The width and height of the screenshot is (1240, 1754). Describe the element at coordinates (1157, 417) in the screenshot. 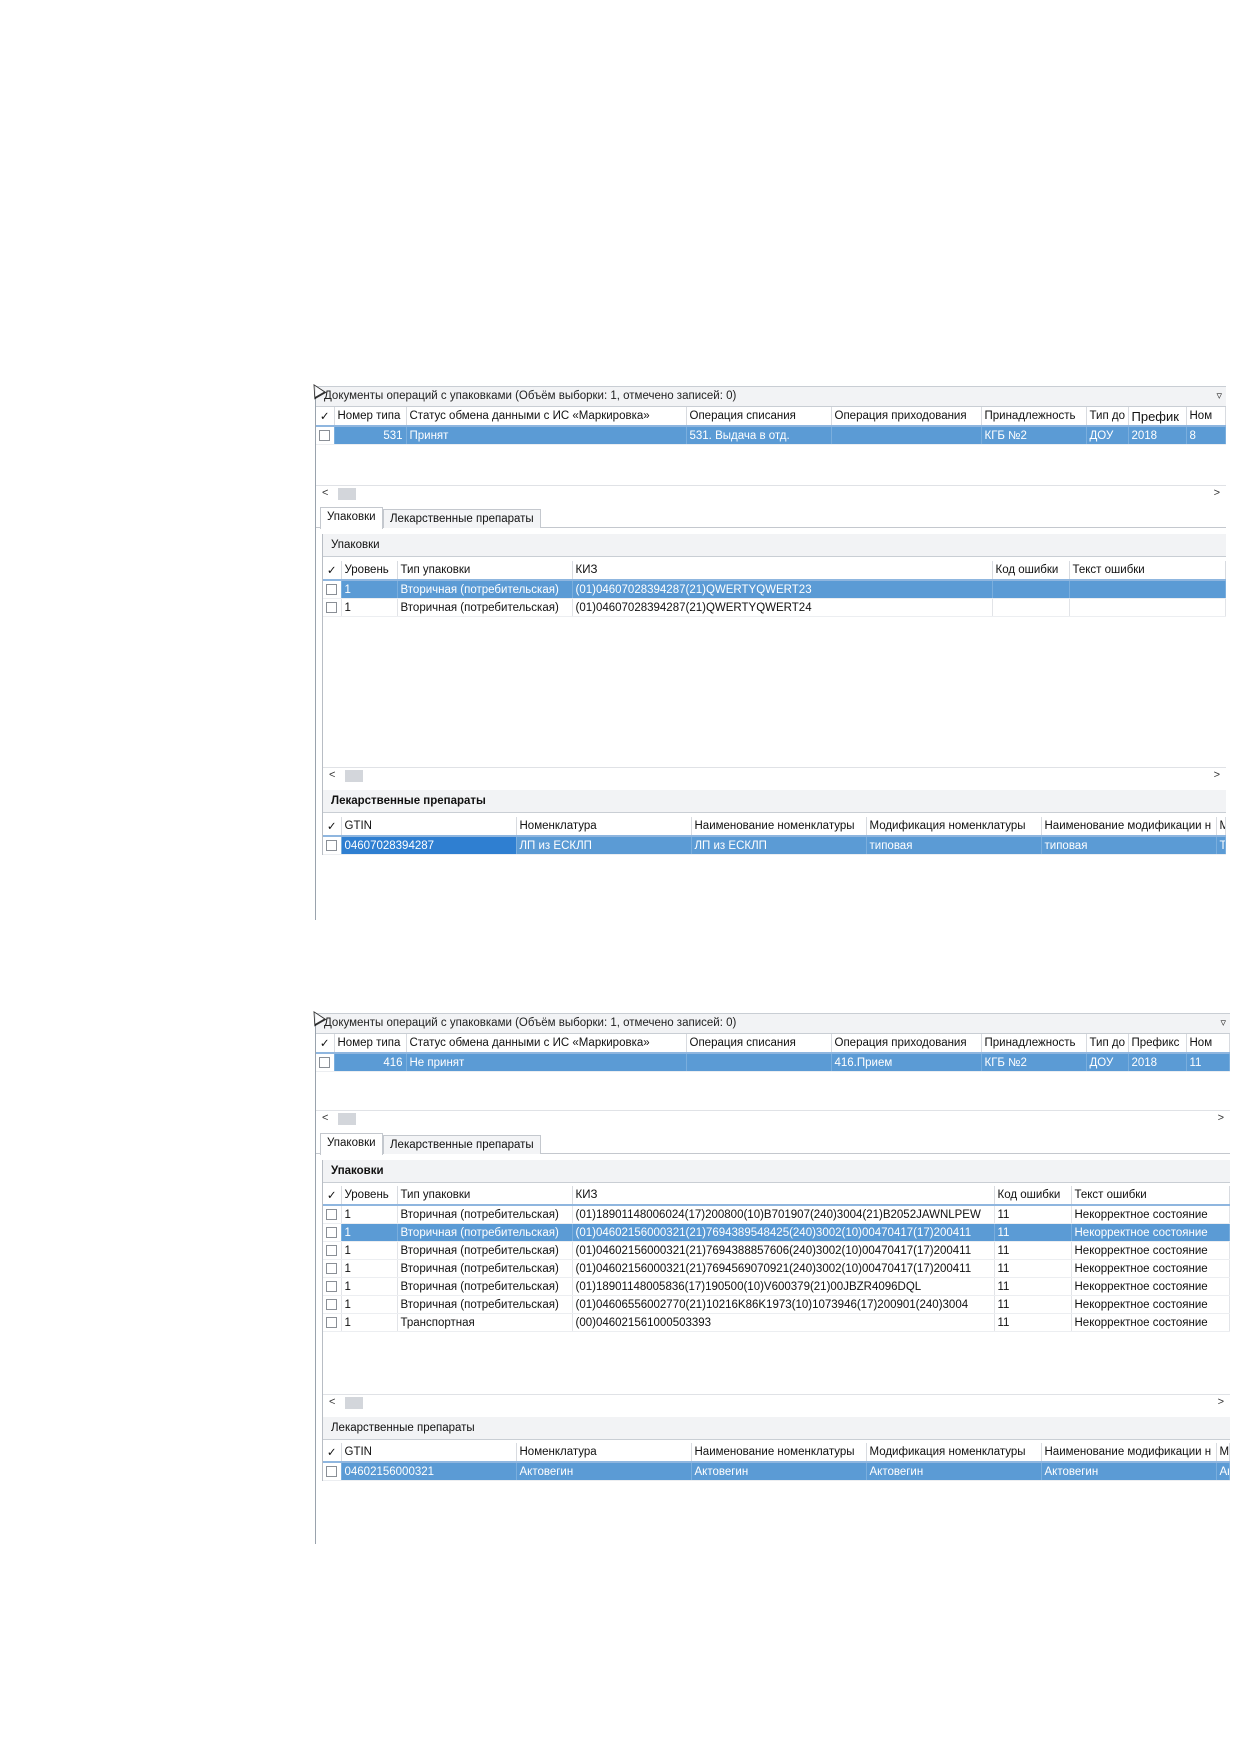

I see `column-header-prefix: Префик` at that location.